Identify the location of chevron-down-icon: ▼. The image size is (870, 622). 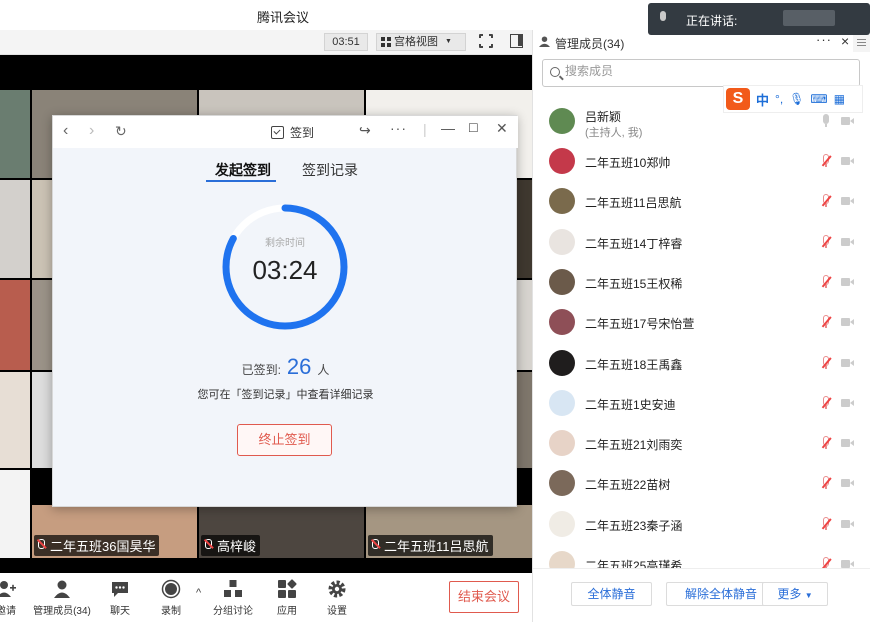
(808, 595).